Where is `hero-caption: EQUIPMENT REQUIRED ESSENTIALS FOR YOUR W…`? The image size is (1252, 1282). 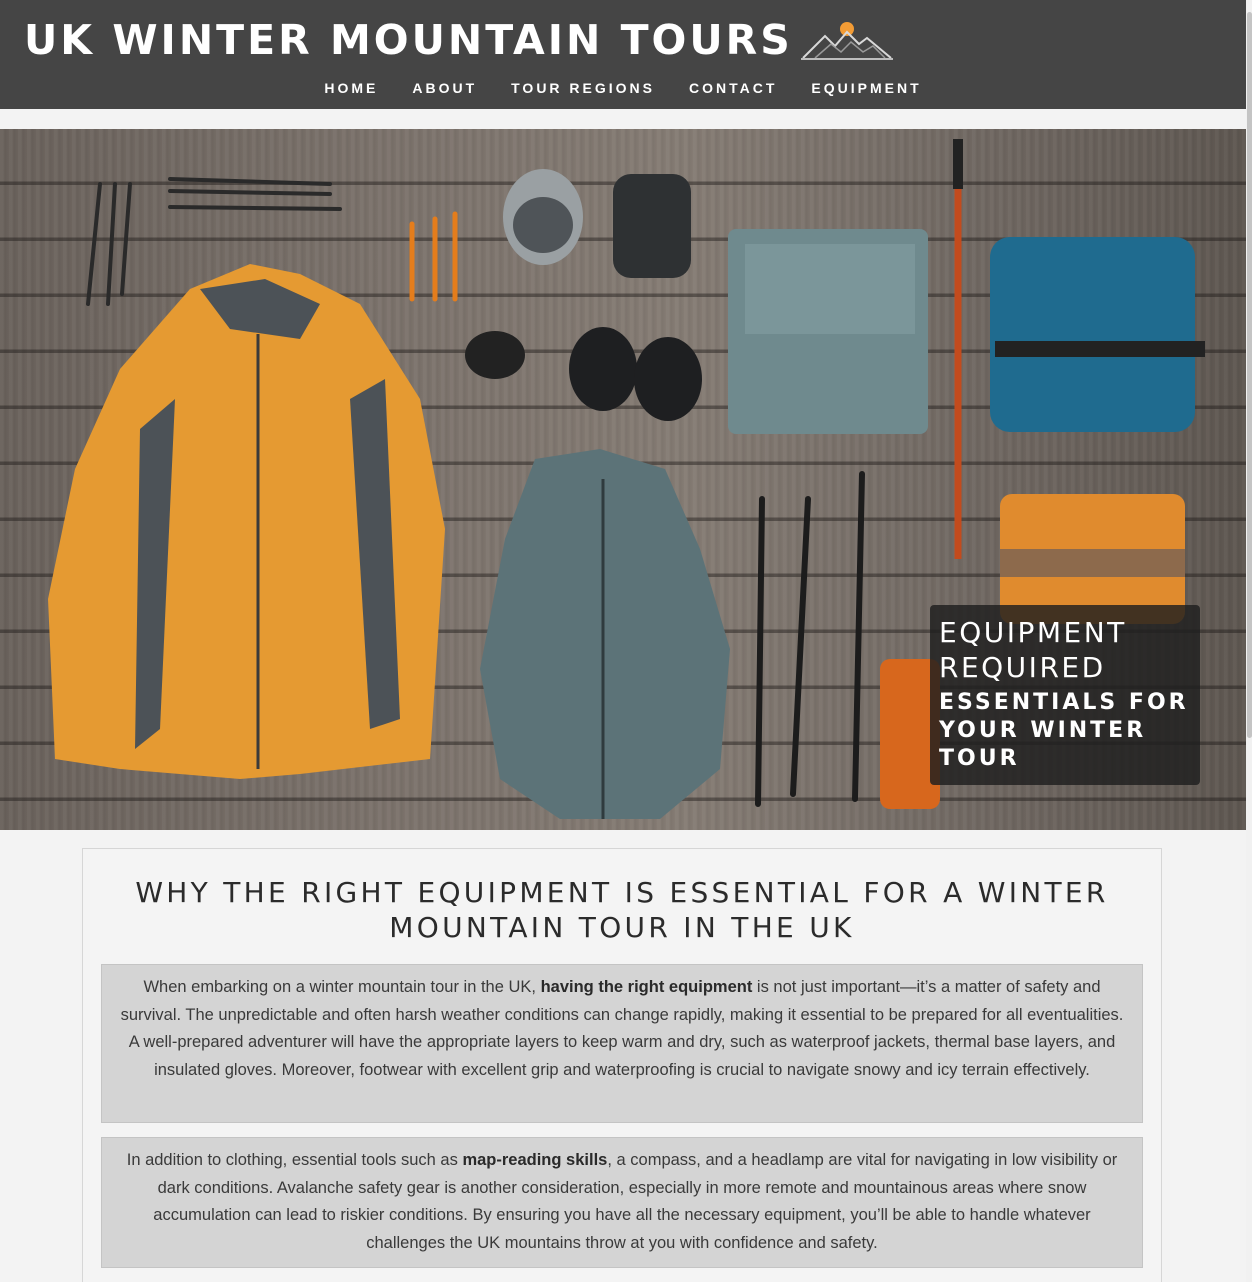 hero-caption: EQUIPMENT REQUIRED ESSENTIALS FOR YOUR W… is located at coordinates (1065, 695).